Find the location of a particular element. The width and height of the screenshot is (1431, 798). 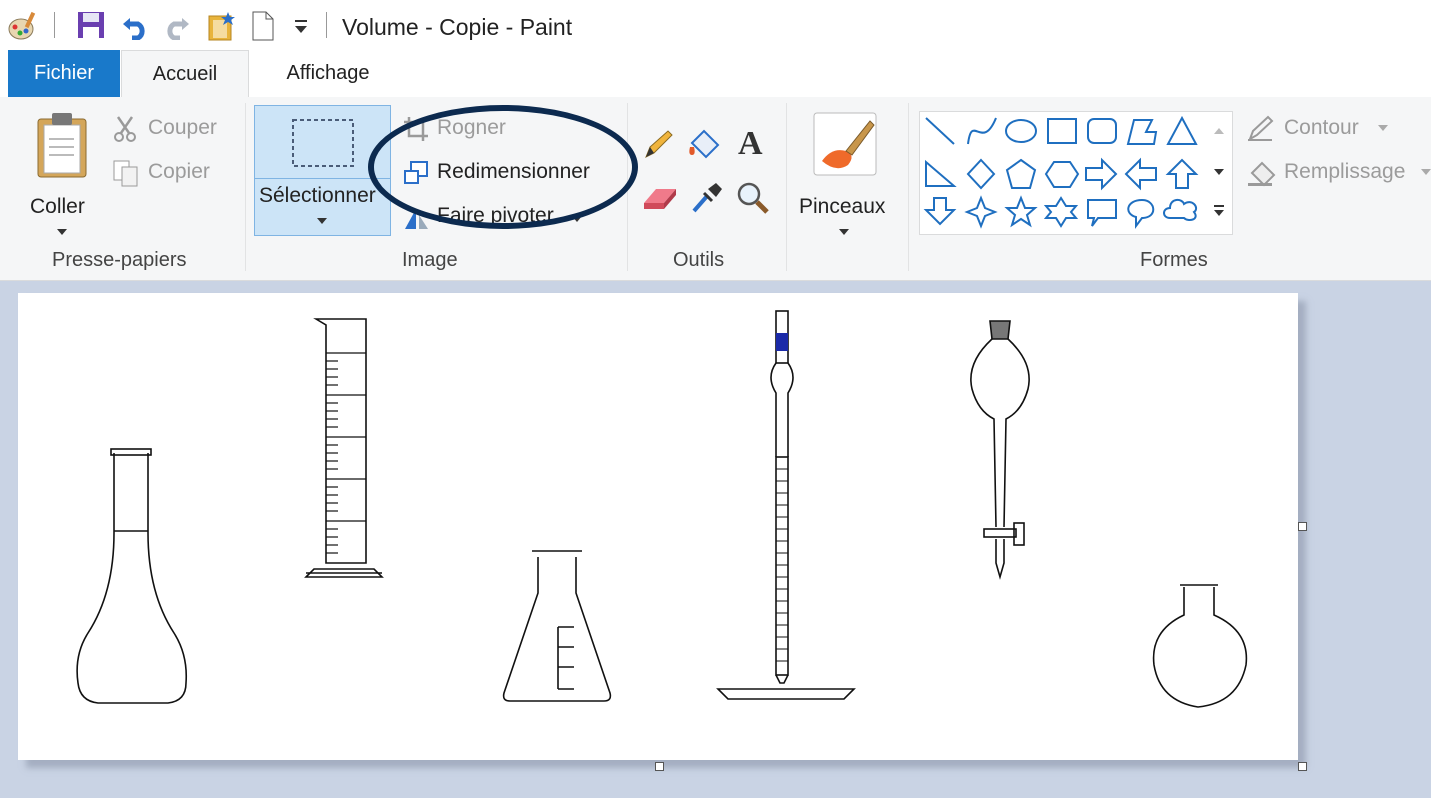

tab-view: Affichage is located at coordinates (328, 73).